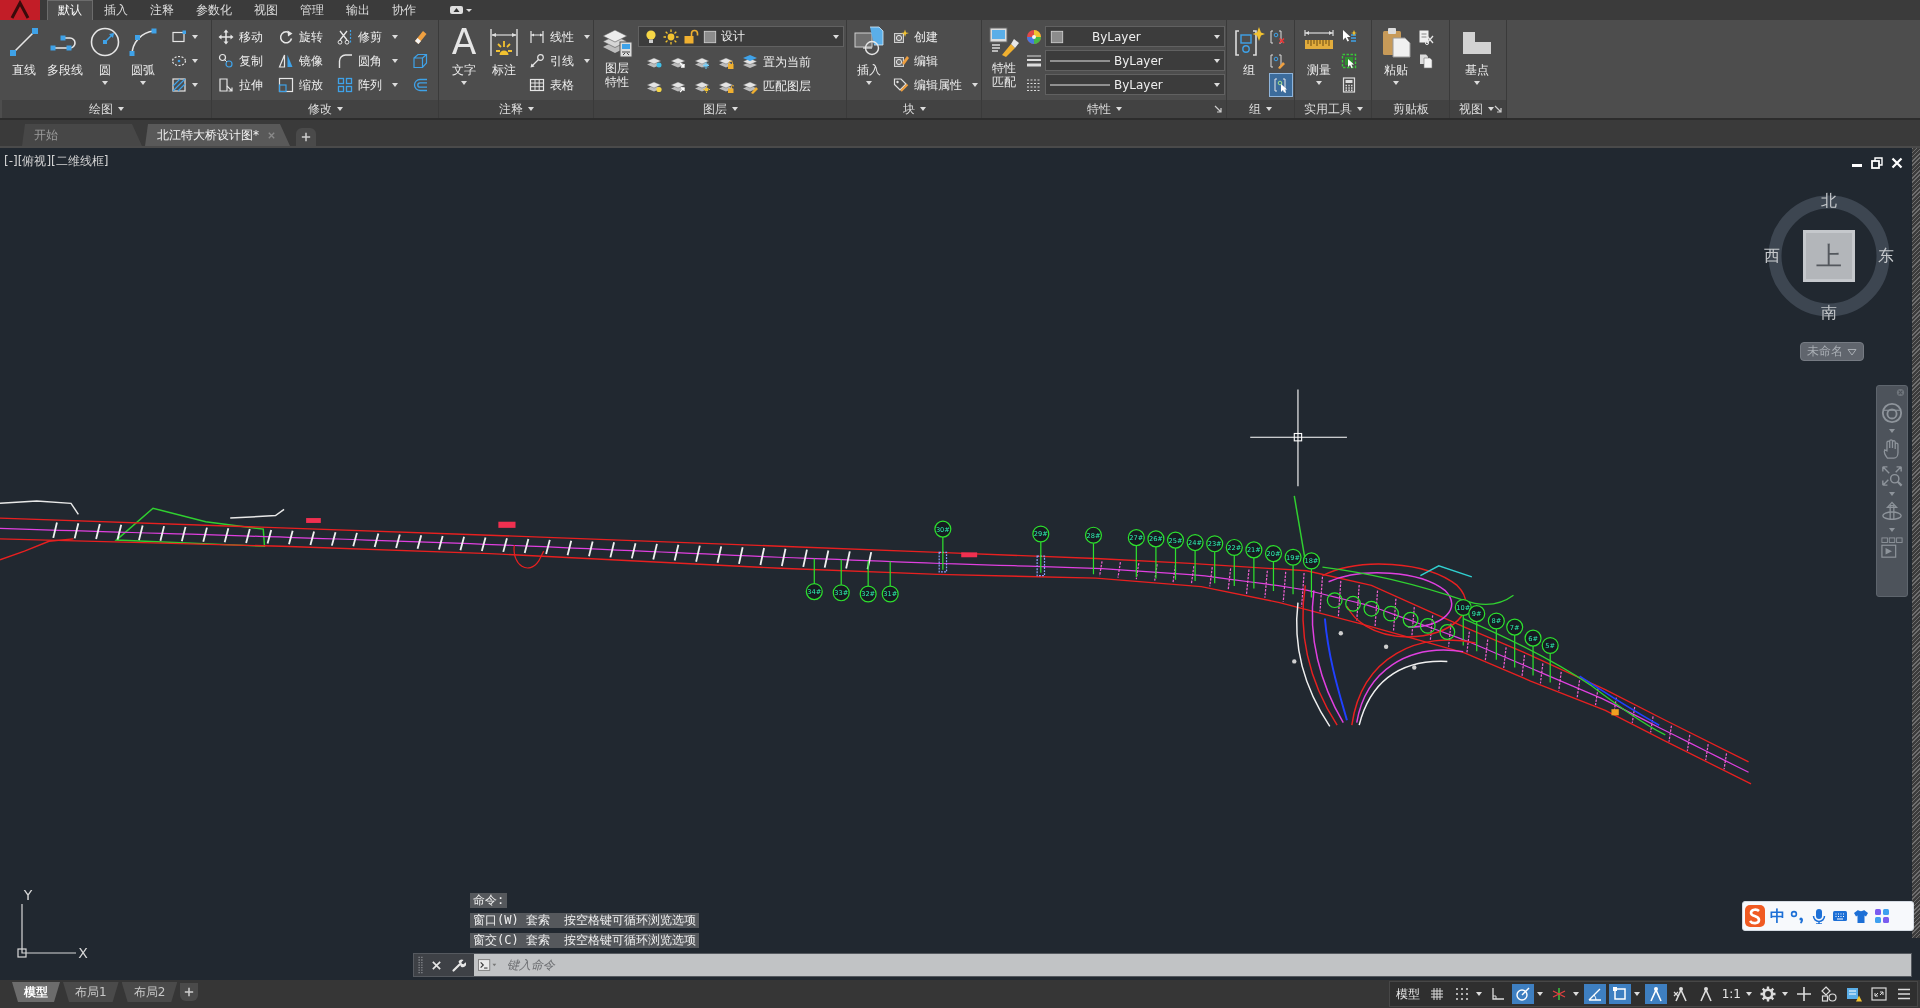 Image resolution: width=1920 pixels, height=1008 pixels. I want to click on measure-button: 测量, so click(1319, 52).